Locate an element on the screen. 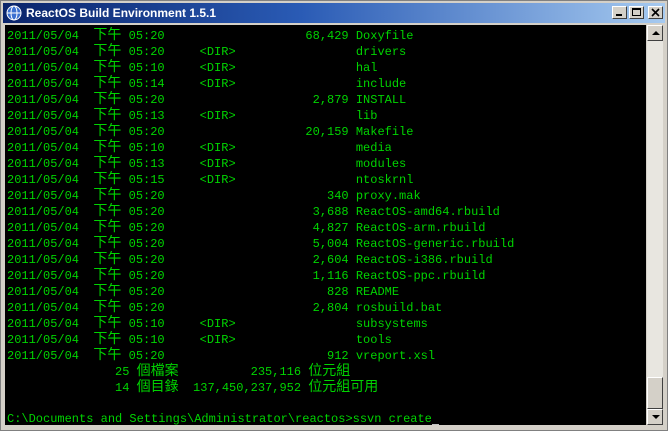 This screenshot has width=668, height=431. scroll-thumb is located at coordinates (655, 393).